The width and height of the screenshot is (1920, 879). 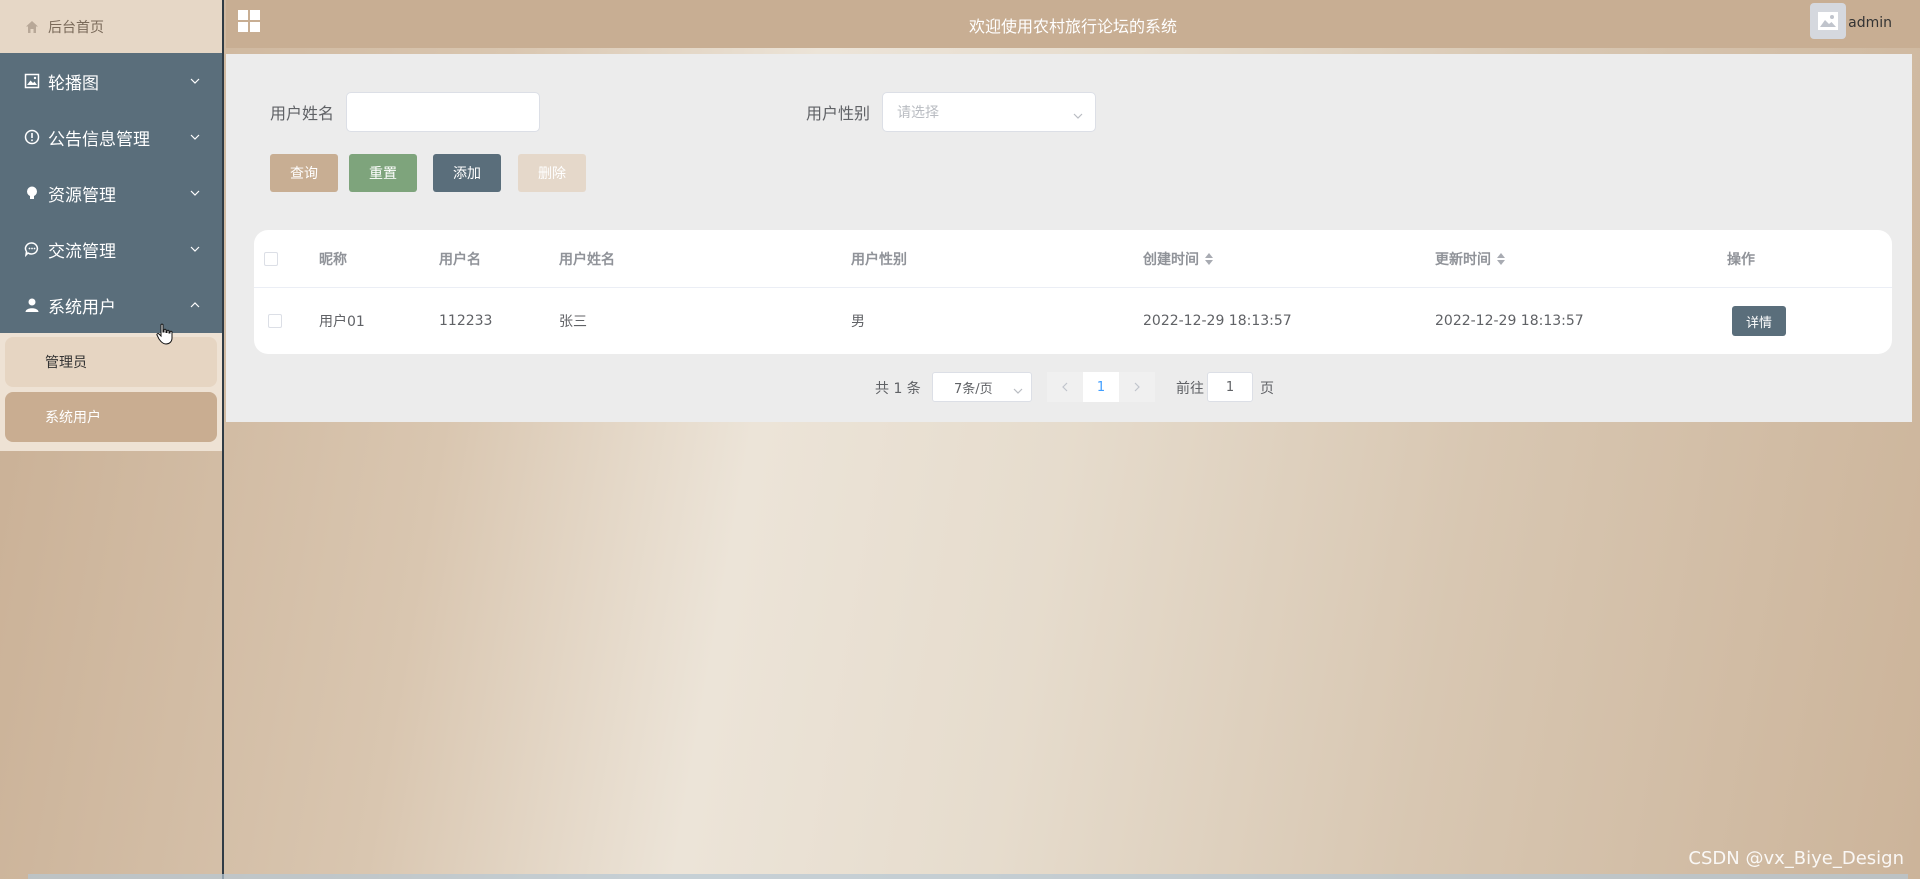 I want to click on sidebar-item-resources: 资源管理, so click(x=111, y=193).